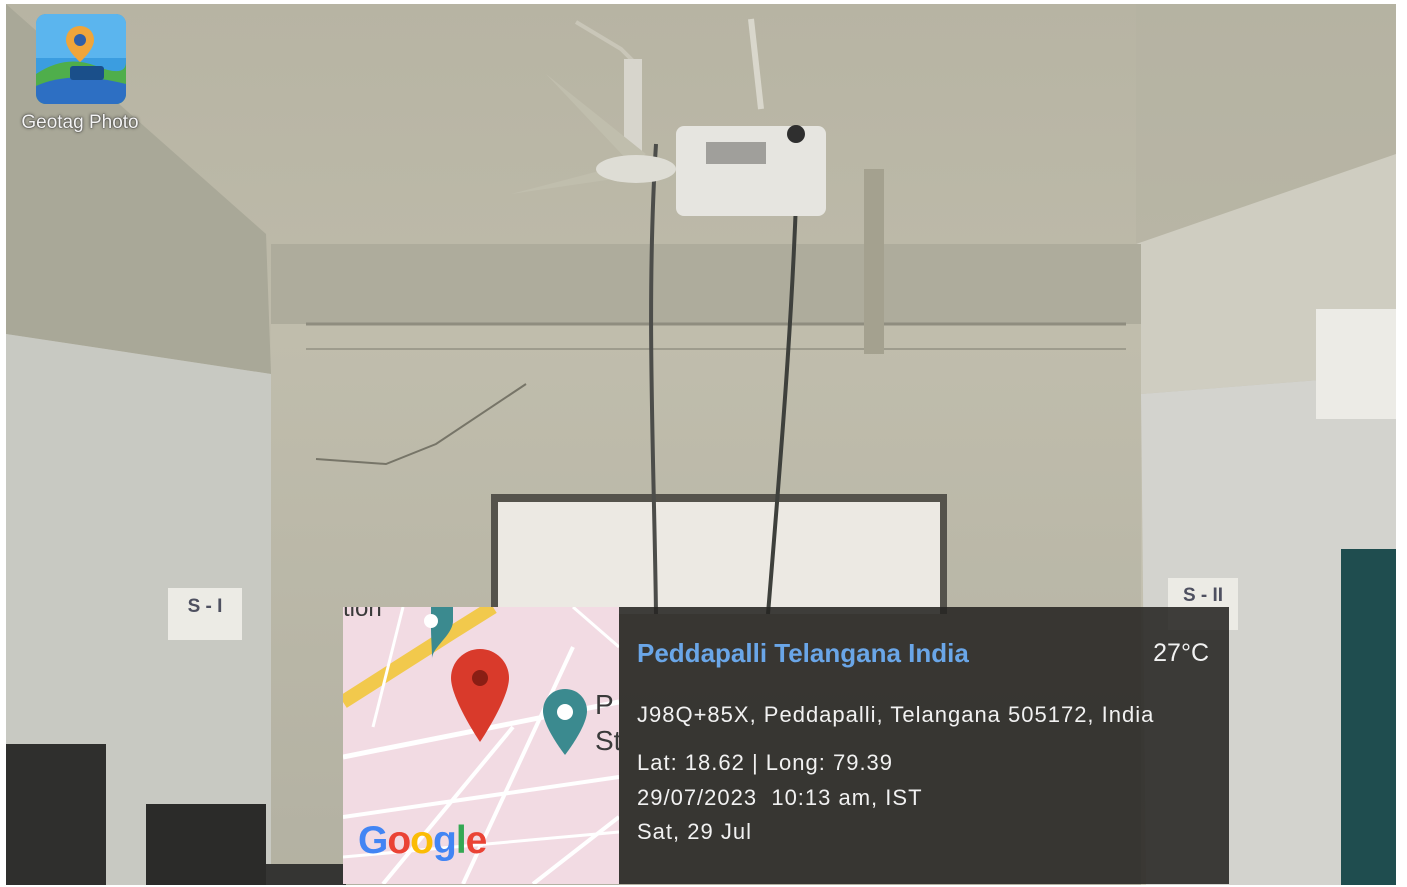 The image size is (1407, 887). Describe the element at coordinates (780, 797) in the screenshot. I see `datetime-line: 29/07/2023 10:13 am, IST` at that location.